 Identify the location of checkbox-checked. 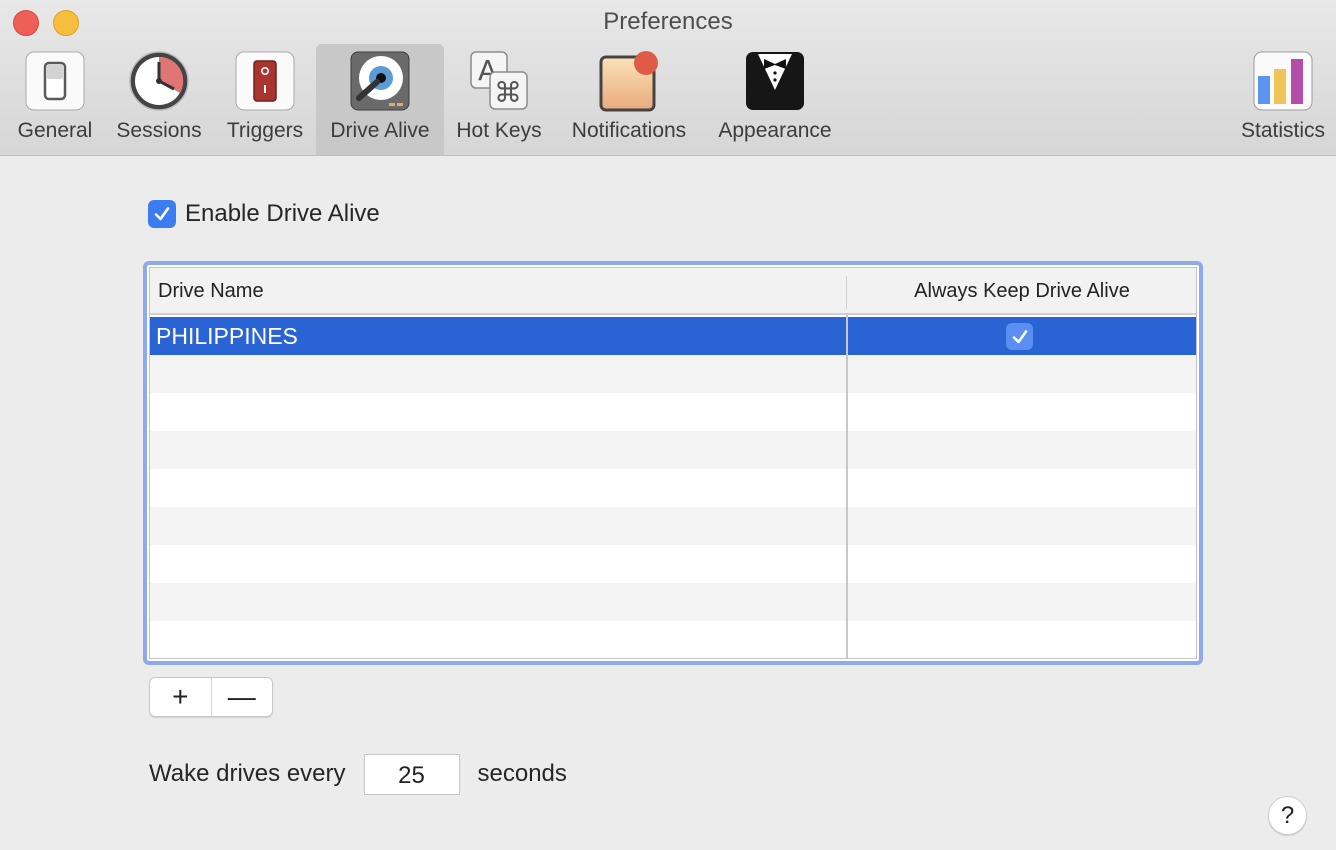
(162, 214).